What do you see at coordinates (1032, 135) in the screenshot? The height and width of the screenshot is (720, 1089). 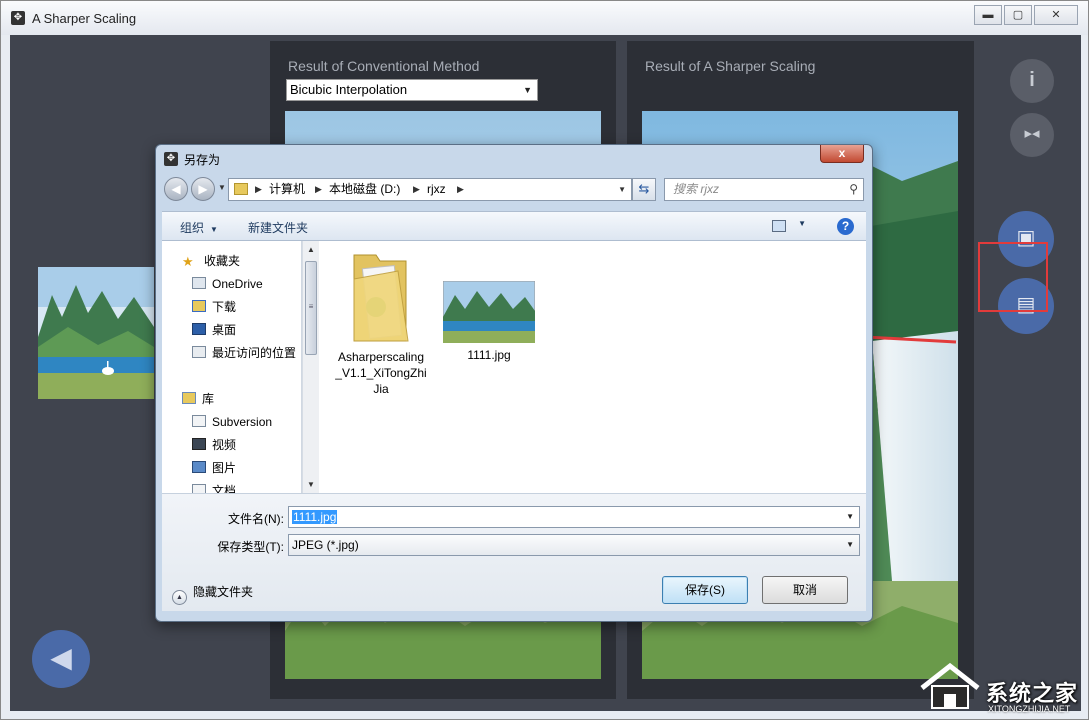 I see `compare-button: ▸◂` at bounding box center [1032, 135].